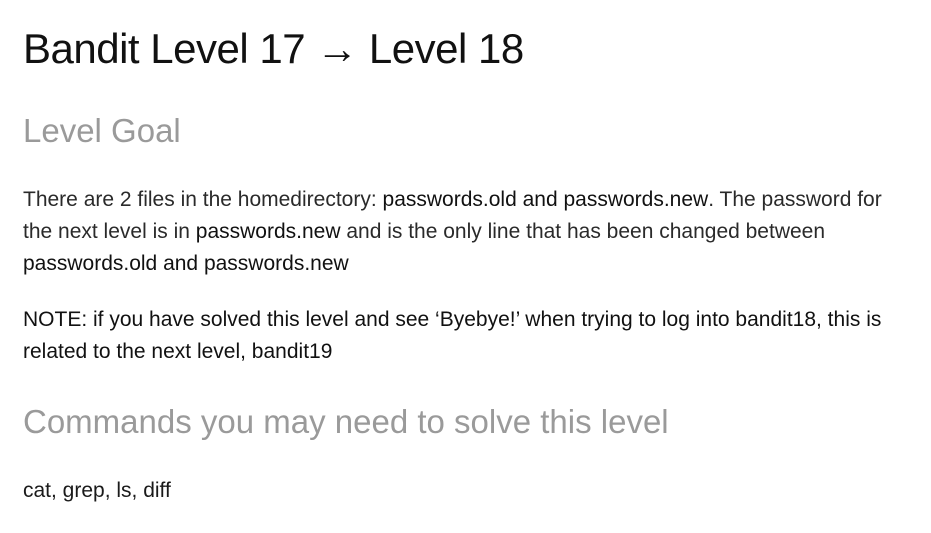 The width and height of the screenshot is (931, 533). Describe the element at coordinates (273, 48) in the screenshot. I see `page-title: Bandit Level 17 → Level 18` at that location.